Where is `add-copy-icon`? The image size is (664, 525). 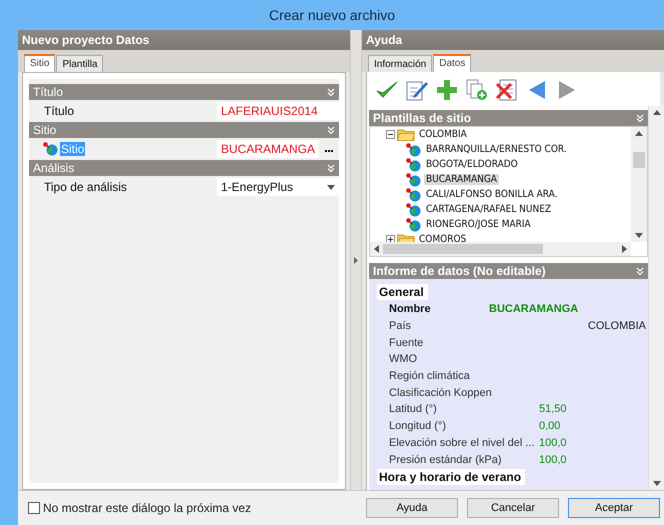
add-copy-icon is located at coordinates (477, 90).